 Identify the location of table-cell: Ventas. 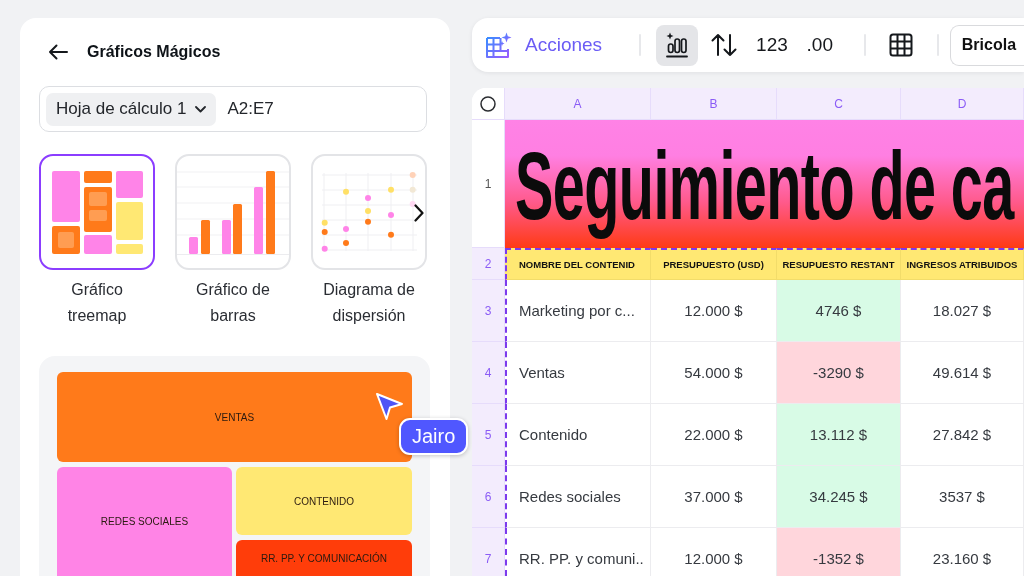
(578, 373).